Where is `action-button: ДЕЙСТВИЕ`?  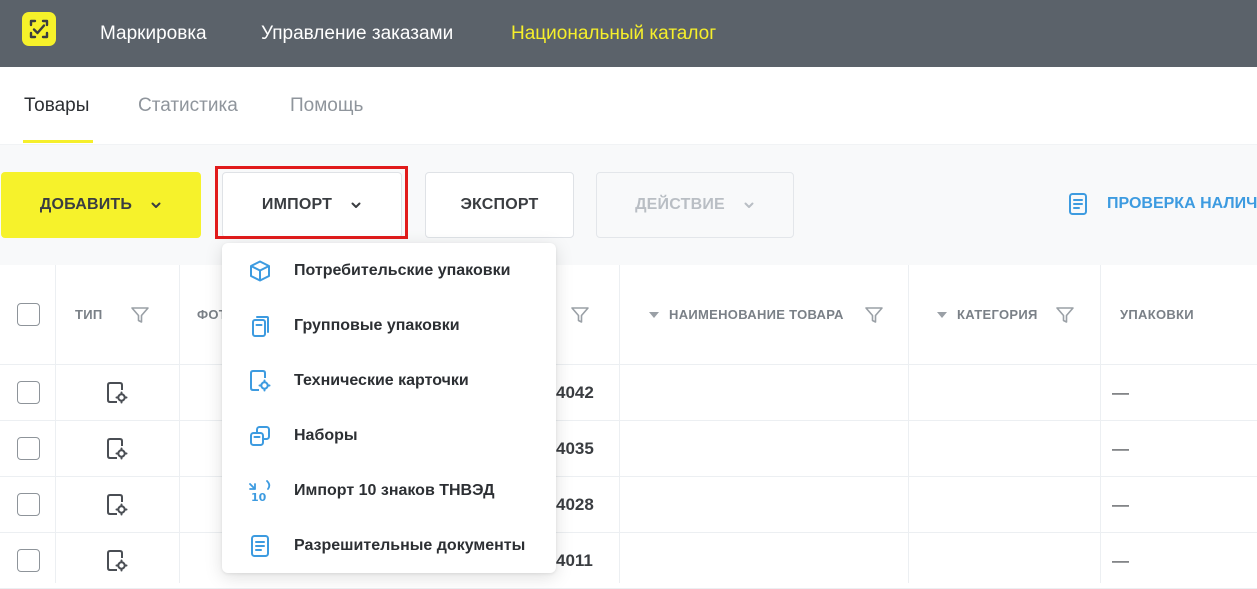 action-button: ДЕЙСТВИЕ is located at coordinates (695, 205).